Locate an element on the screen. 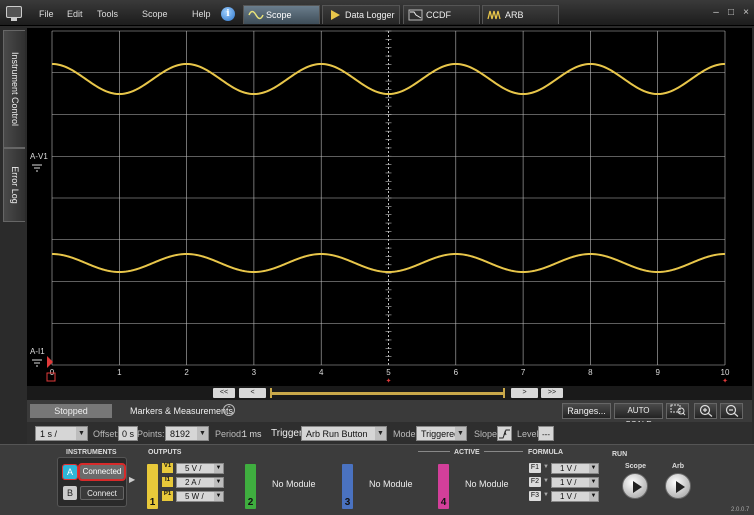 The width and height of the screenshot is (754, 515). instrument-a-badge: A is located at coordinates (70, 472).